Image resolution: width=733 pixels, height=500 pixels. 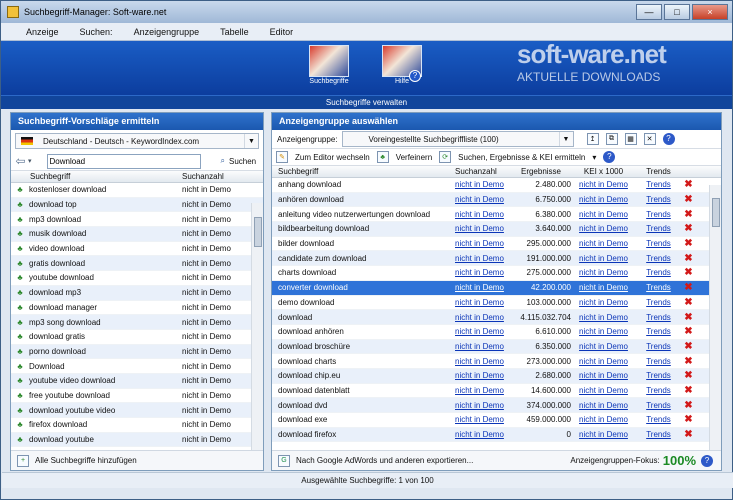 What do you see at coordinates (402, 65) in the screenshot?
I see `hilfe-button: ? Hilfe` at bounding box center [402, 65].